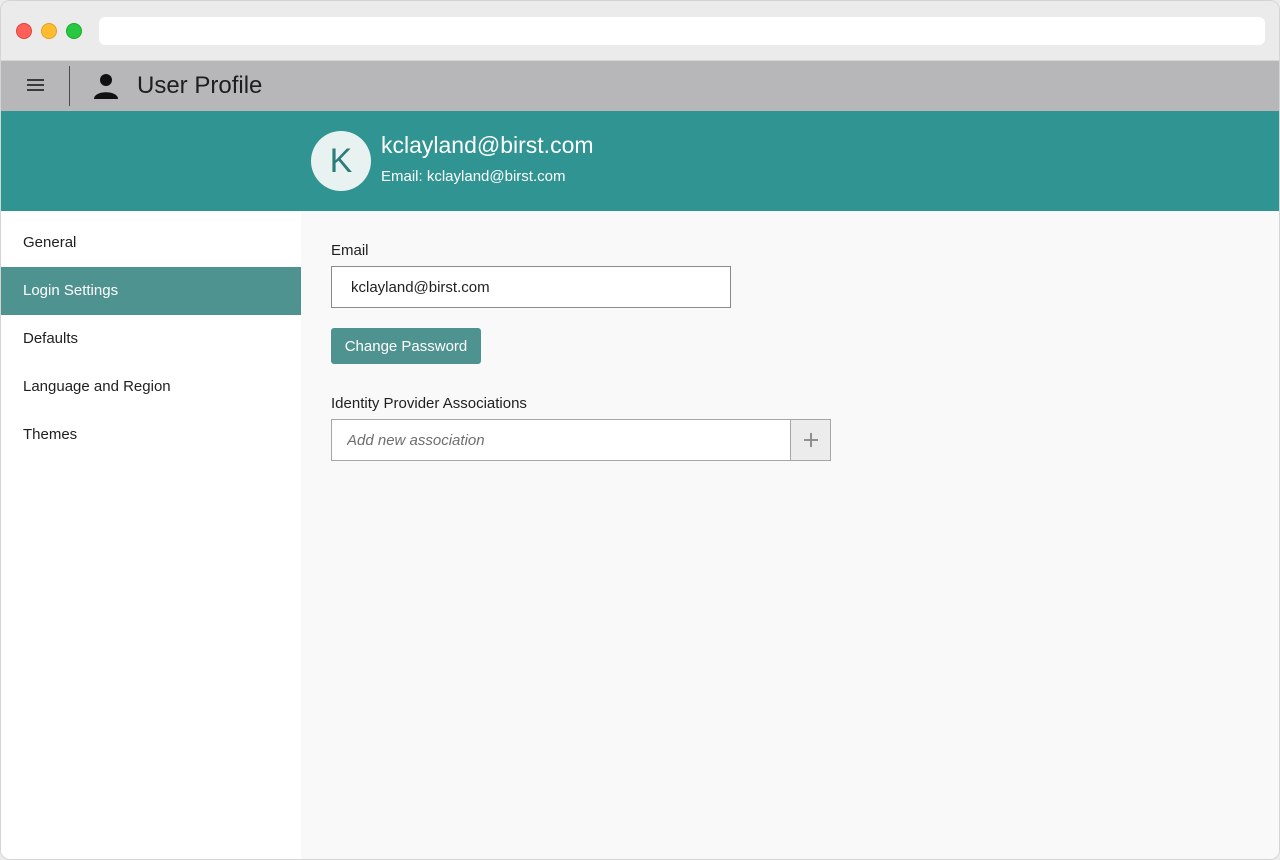  Describe the element at coordinates (69, 86) in the screenshot. I see `header-divider` at that location.